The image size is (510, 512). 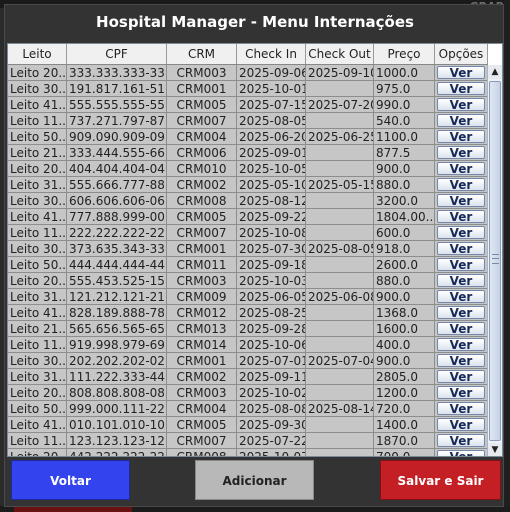 I want to click on cell-preco: 990.0, so click(x=404, y=105).